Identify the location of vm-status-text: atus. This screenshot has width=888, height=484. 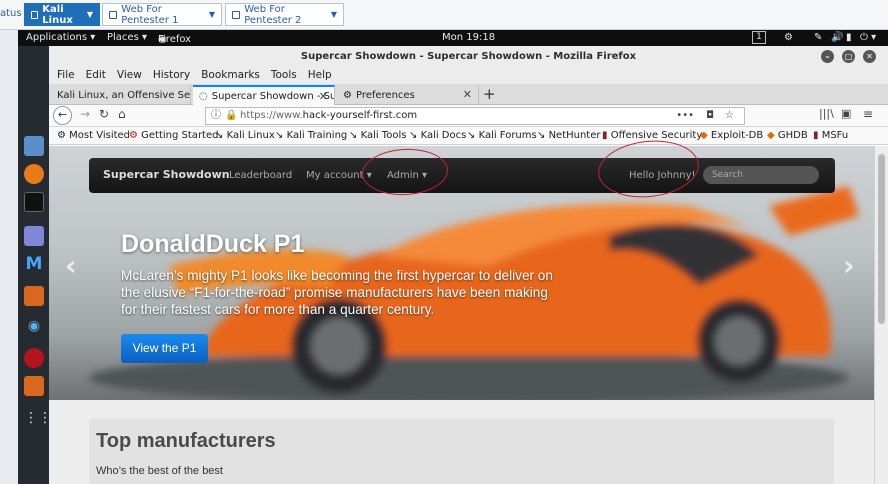
(11, 13).